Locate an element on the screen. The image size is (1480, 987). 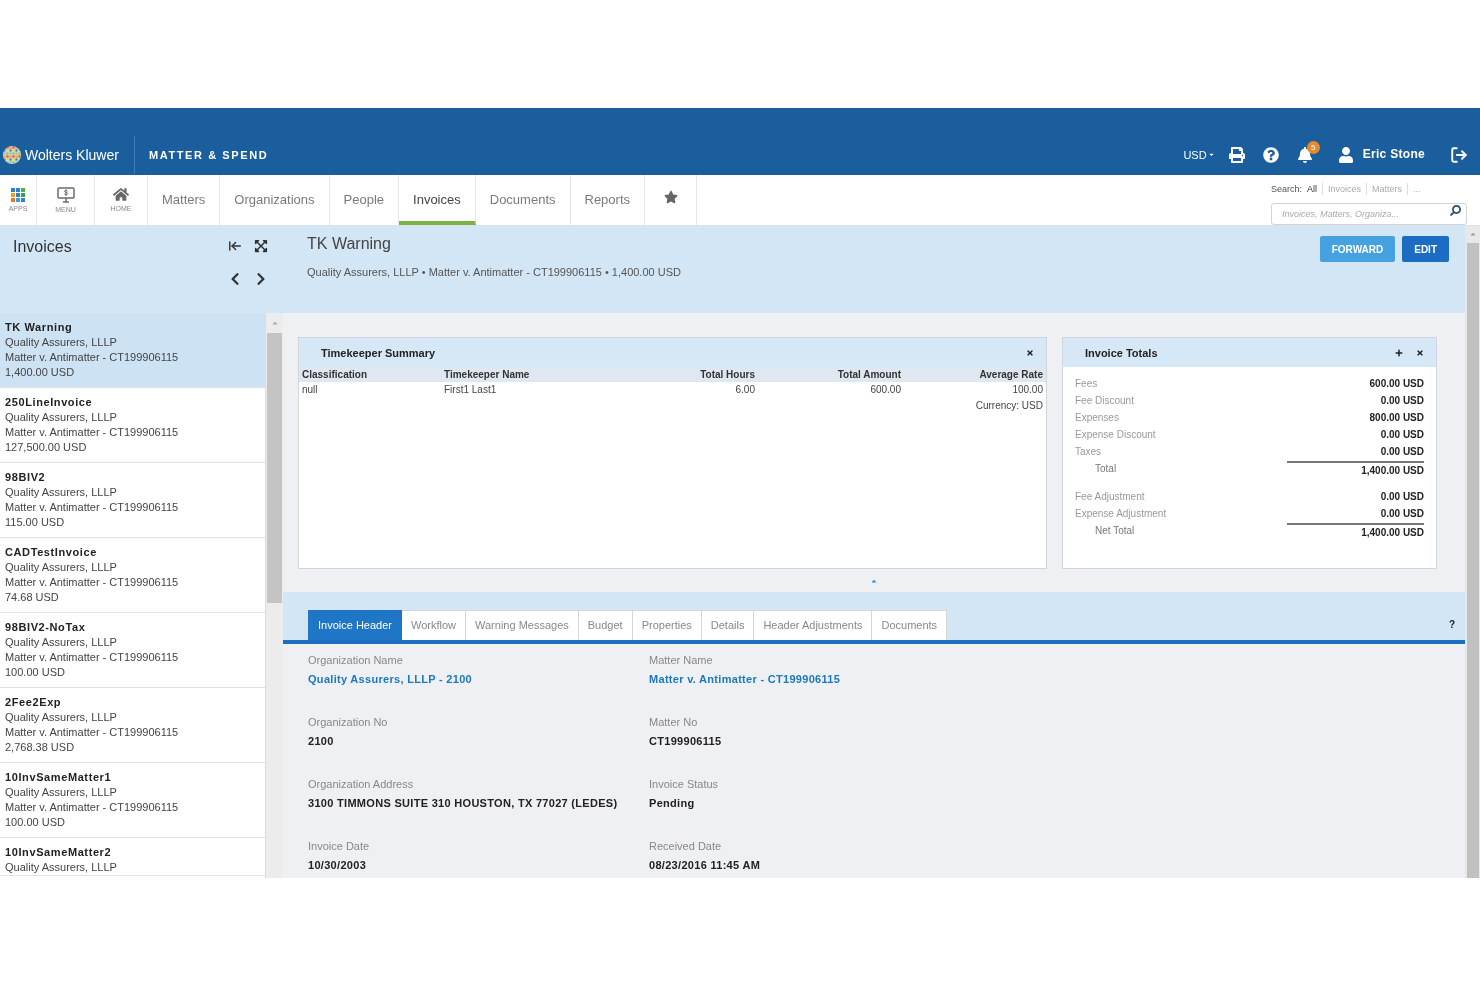
previous-icon is located at coordinates (235, 279).